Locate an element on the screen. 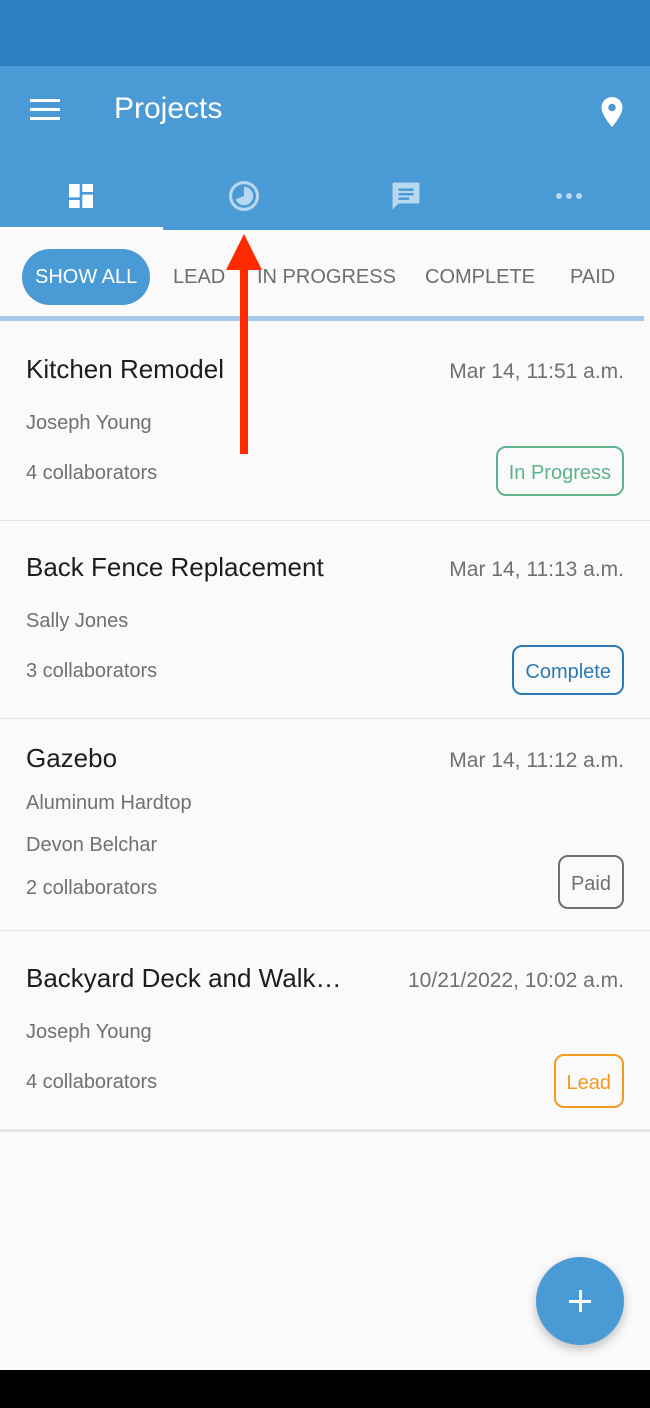  status-bar is located at coordinates (325, 33).